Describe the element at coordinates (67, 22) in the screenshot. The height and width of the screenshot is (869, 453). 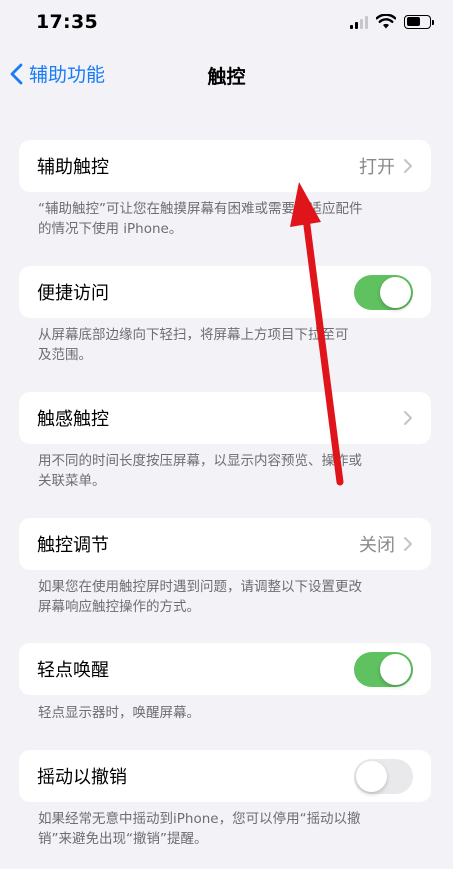
I see `status-time: 17:35` at that location.